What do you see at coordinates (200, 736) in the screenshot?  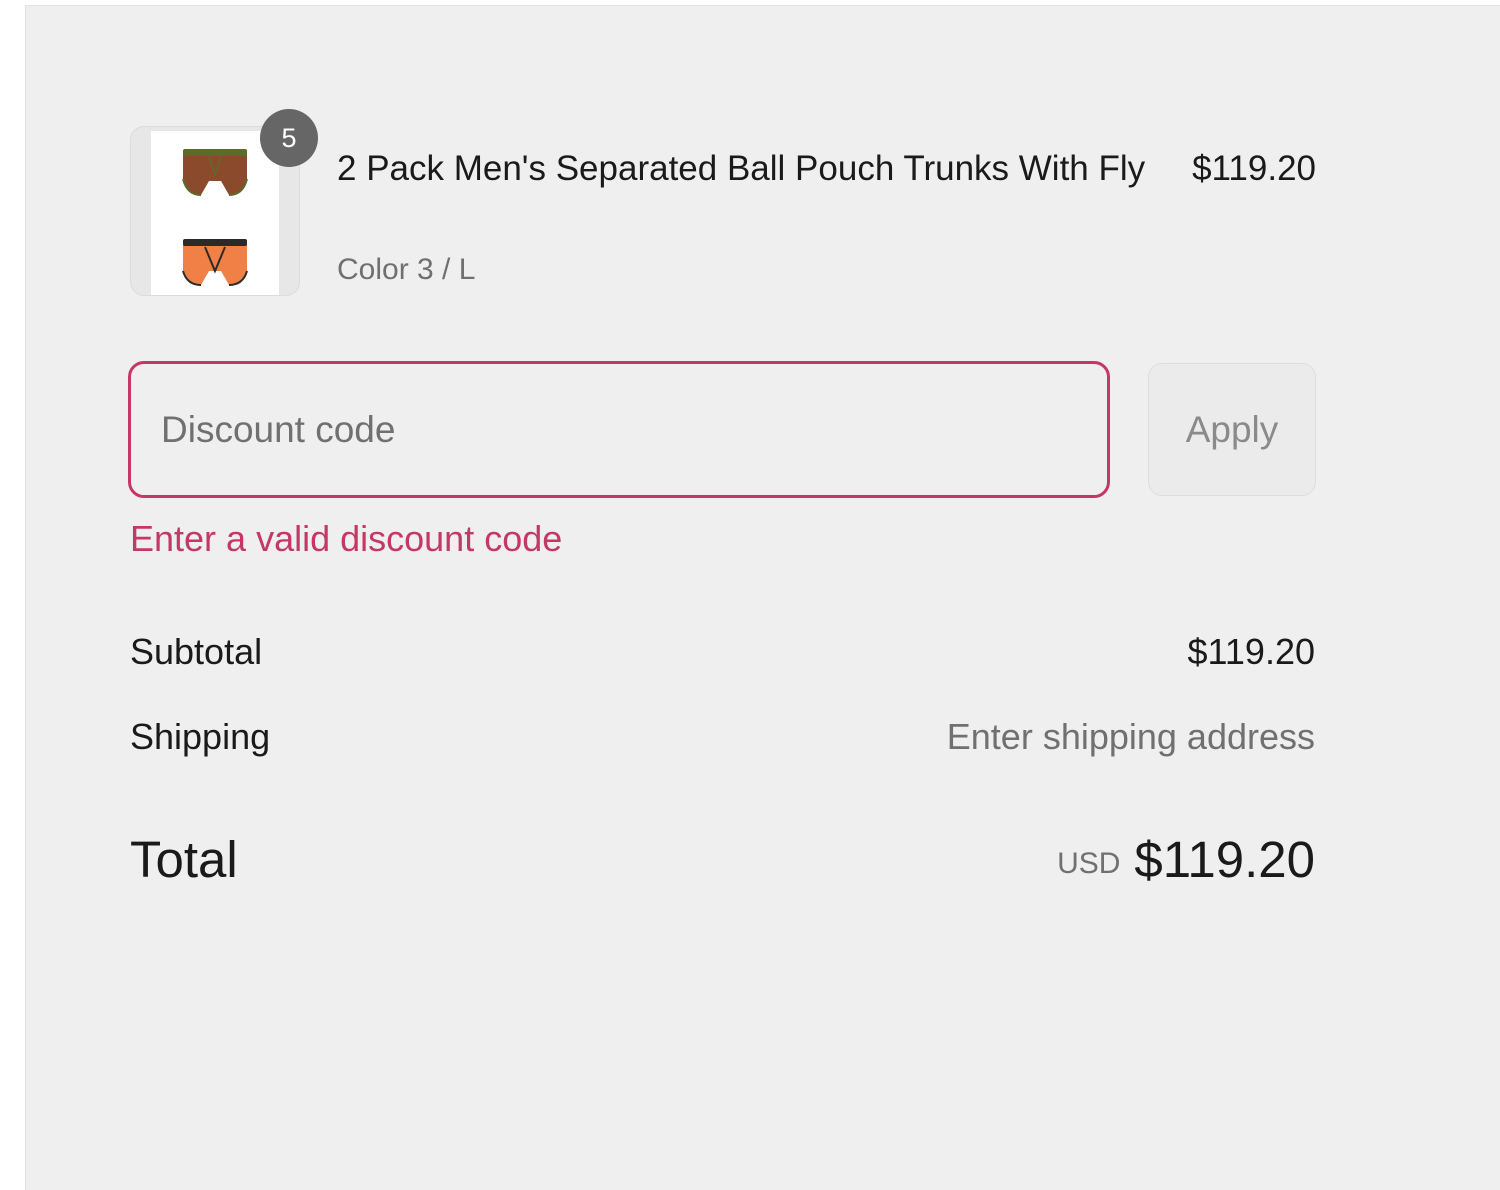 I see `shipping-label: Shipping` at bounding box center [200, 736].